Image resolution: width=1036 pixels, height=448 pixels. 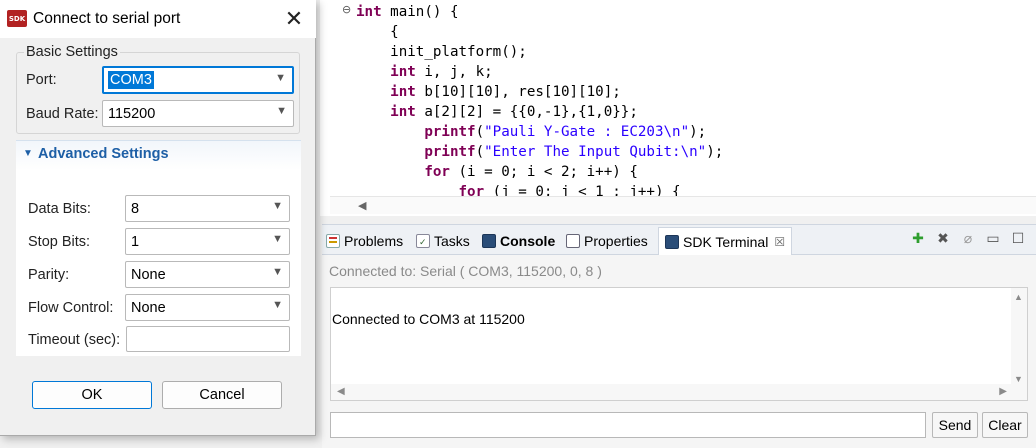 I want to click on terminal-icon, so click(x=672, y=241).